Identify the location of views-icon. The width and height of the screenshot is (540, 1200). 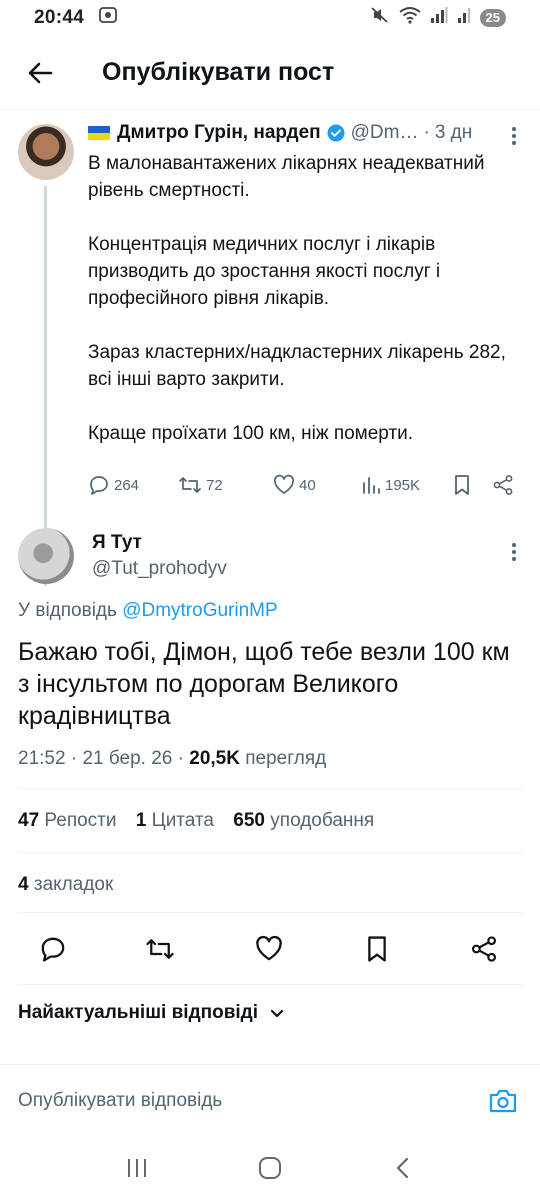
(371, 485).